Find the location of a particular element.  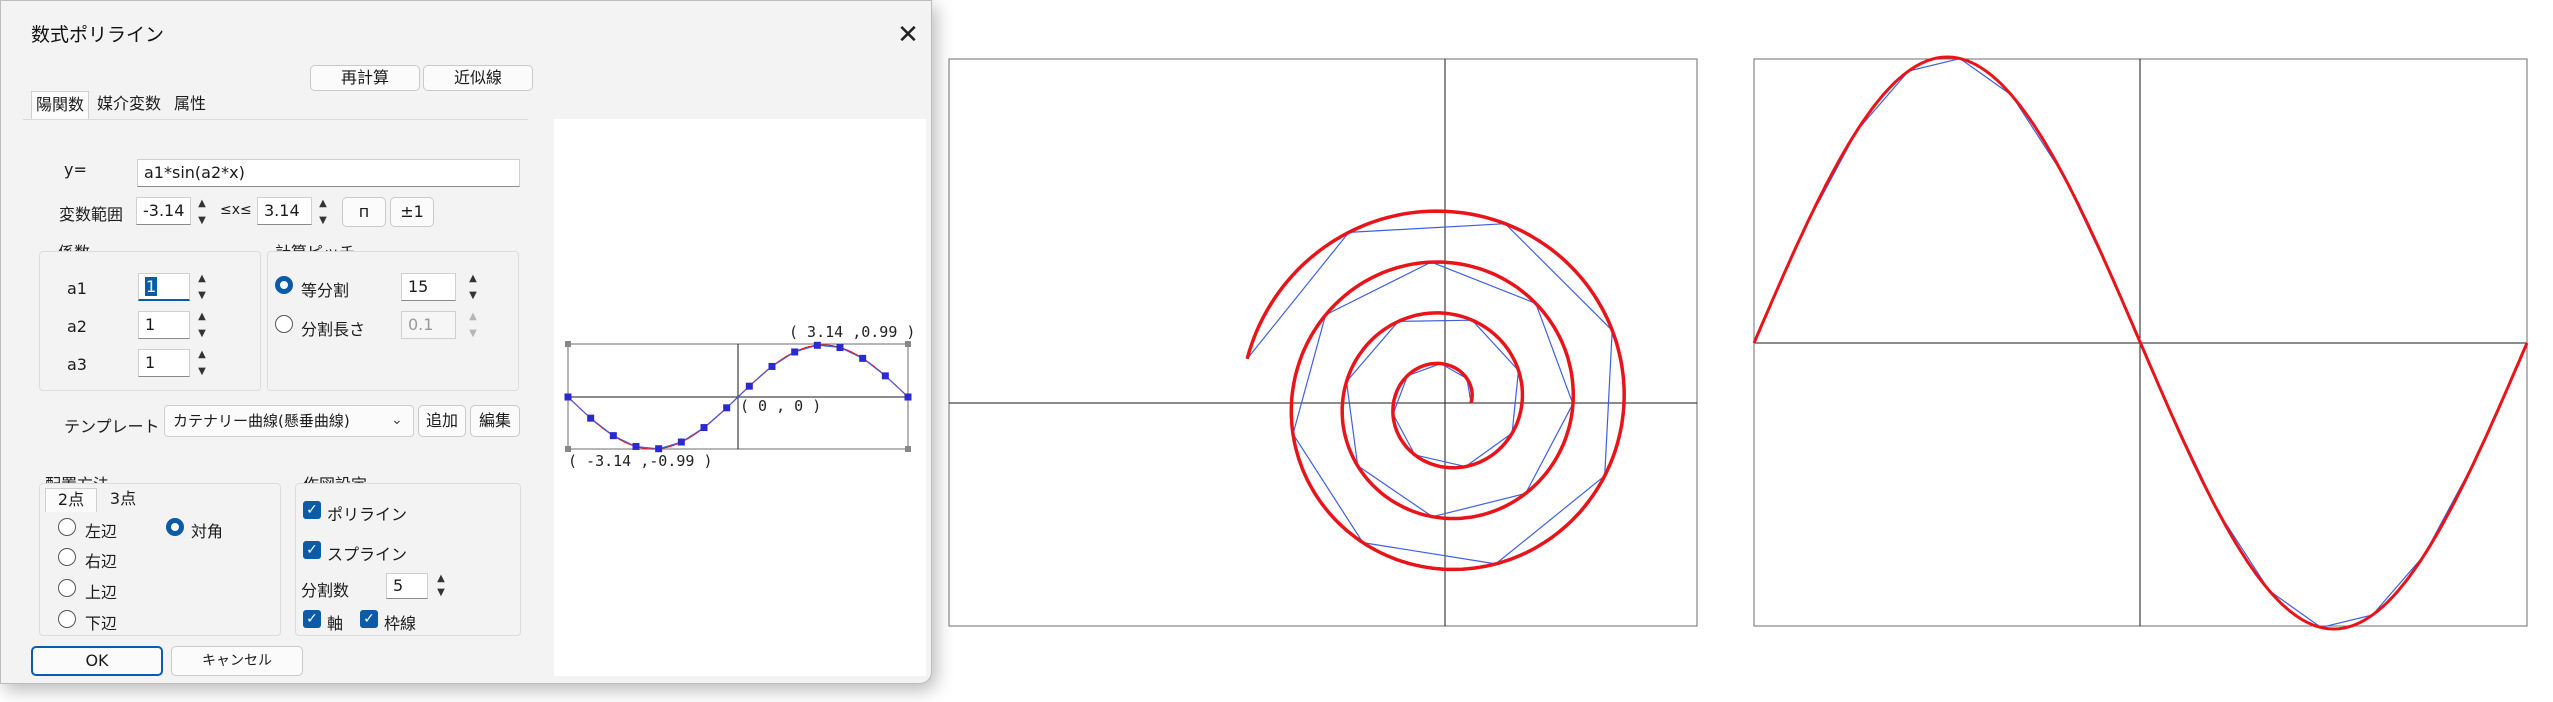

ok-button: OK is located at coordinates (97, 661).